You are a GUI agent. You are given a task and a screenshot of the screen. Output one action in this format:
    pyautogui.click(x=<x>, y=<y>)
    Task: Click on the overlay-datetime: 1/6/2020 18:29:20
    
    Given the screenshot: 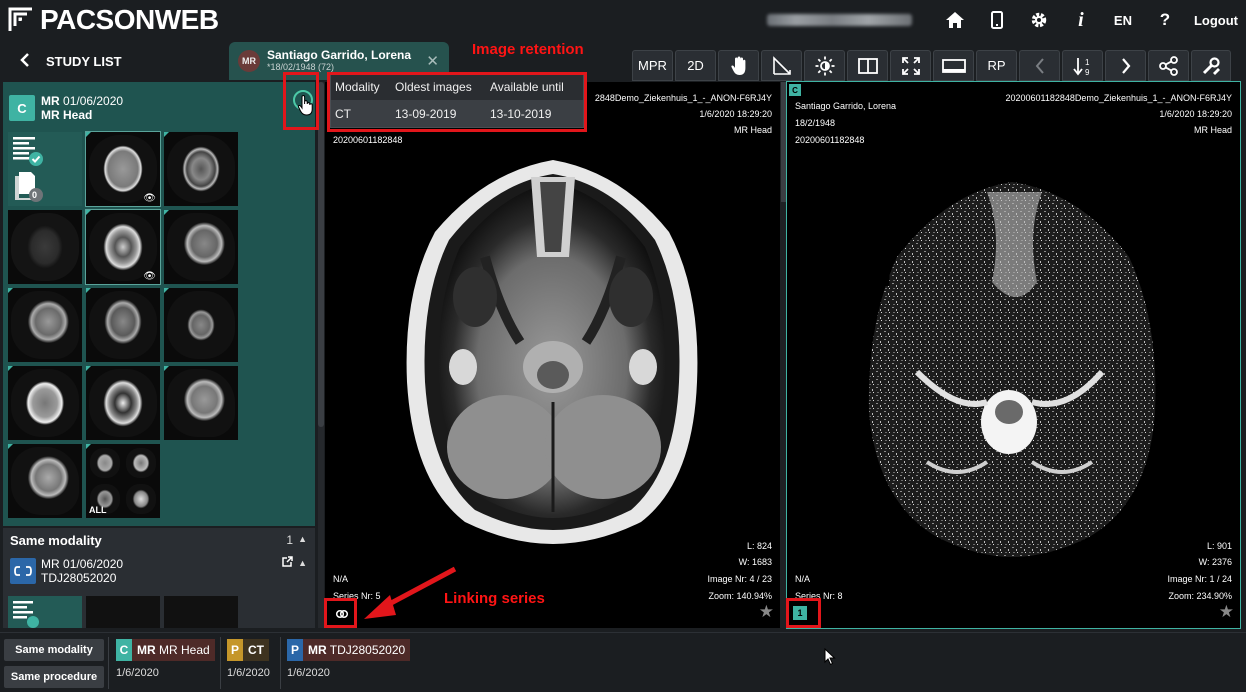 What is the action you would take?
    pyautogui.click(x=735, y=114)
    